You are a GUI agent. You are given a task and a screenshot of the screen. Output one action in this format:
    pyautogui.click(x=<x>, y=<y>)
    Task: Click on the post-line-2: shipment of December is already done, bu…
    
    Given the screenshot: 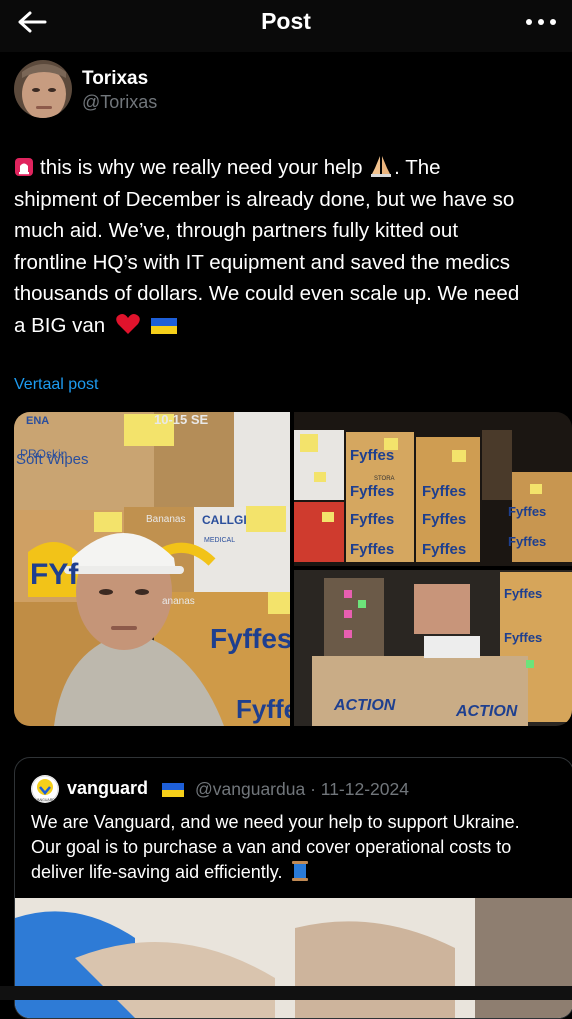 What is the action you would take?
    pyautogui.click(x=264, y=199)
    